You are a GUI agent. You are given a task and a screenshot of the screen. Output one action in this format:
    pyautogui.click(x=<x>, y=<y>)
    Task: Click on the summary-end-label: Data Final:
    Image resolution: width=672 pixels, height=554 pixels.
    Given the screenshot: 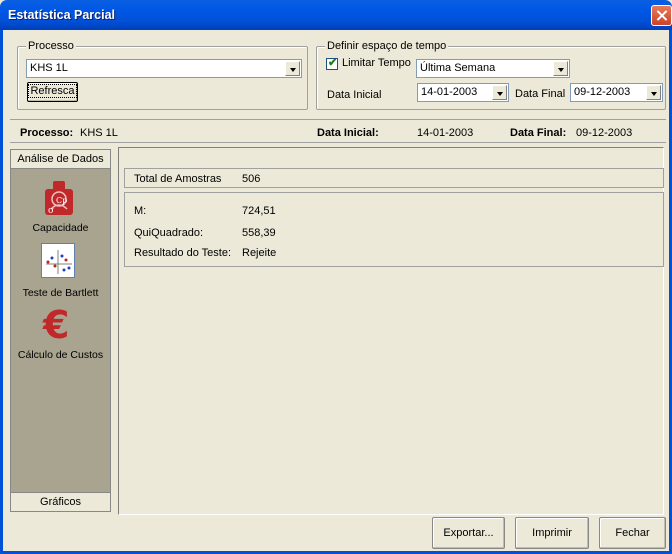 What is the action you would take?
    pyautogui.click(x=538, y=133)
    